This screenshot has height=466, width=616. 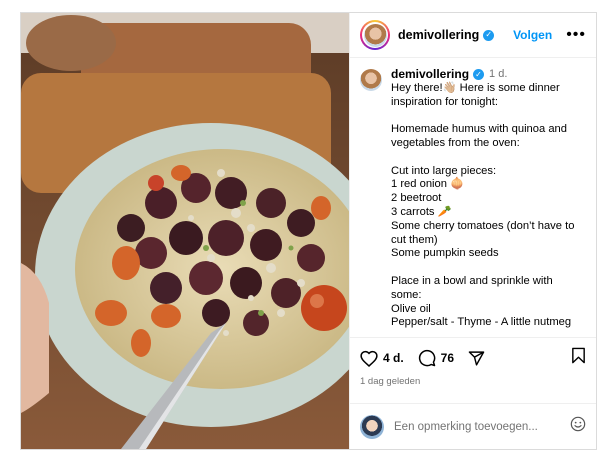 I want to click on follow-button: Volgen, so click(x=532, y=35).